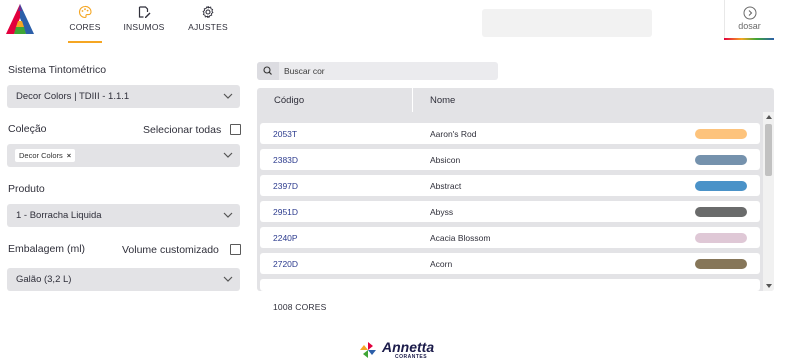 This screenshot has width=800, height=364. What do you see at coordinates (286, 264) in the screenshot?
I see `color-code: 2720D` at bounding box center [286, 264].